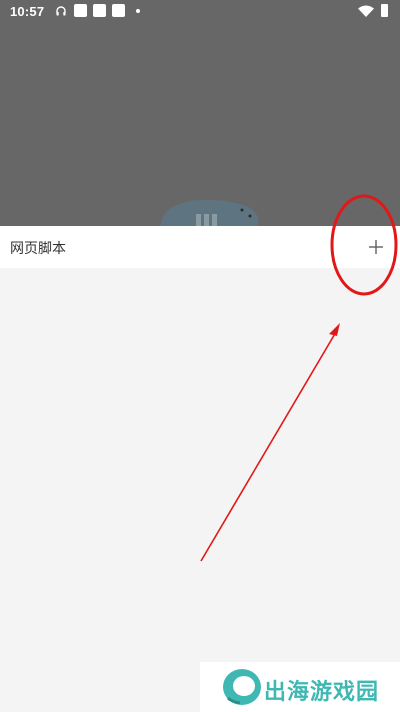 This screenshot has width=400, height=712. I want to click on plus-icon, so click(376, 247).